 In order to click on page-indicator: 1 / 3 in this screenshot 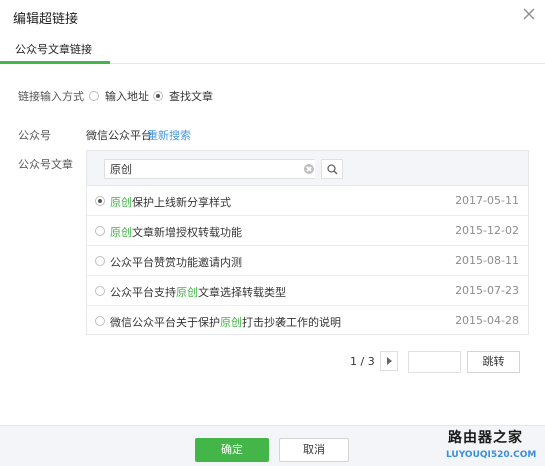, I will do `click(362, 361)`.